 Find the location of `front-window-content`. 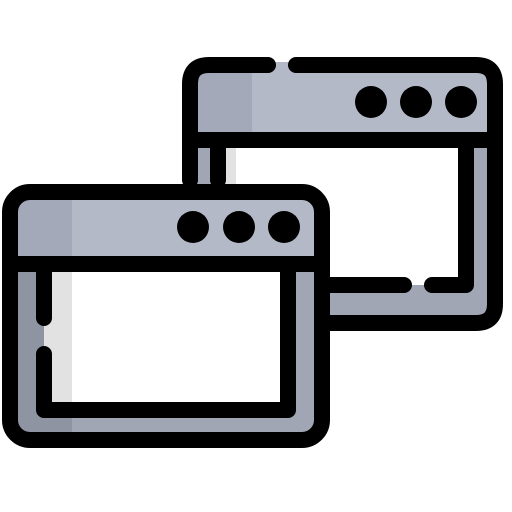

front-window-content is located at coordinates (166, 338).